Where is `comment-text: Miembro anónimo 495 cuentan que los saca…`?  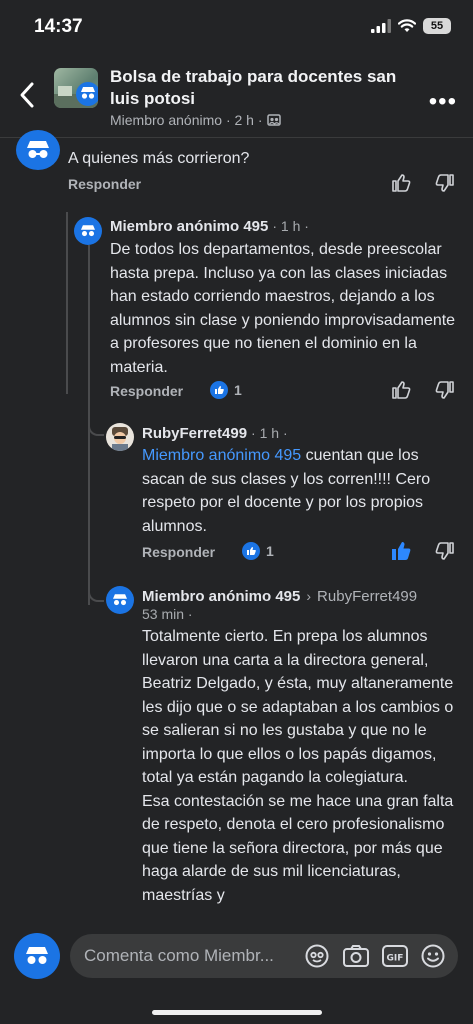 comment-text: Miembro anónimo 495 cuentan que los saca… is located at coordinates (301, 491).